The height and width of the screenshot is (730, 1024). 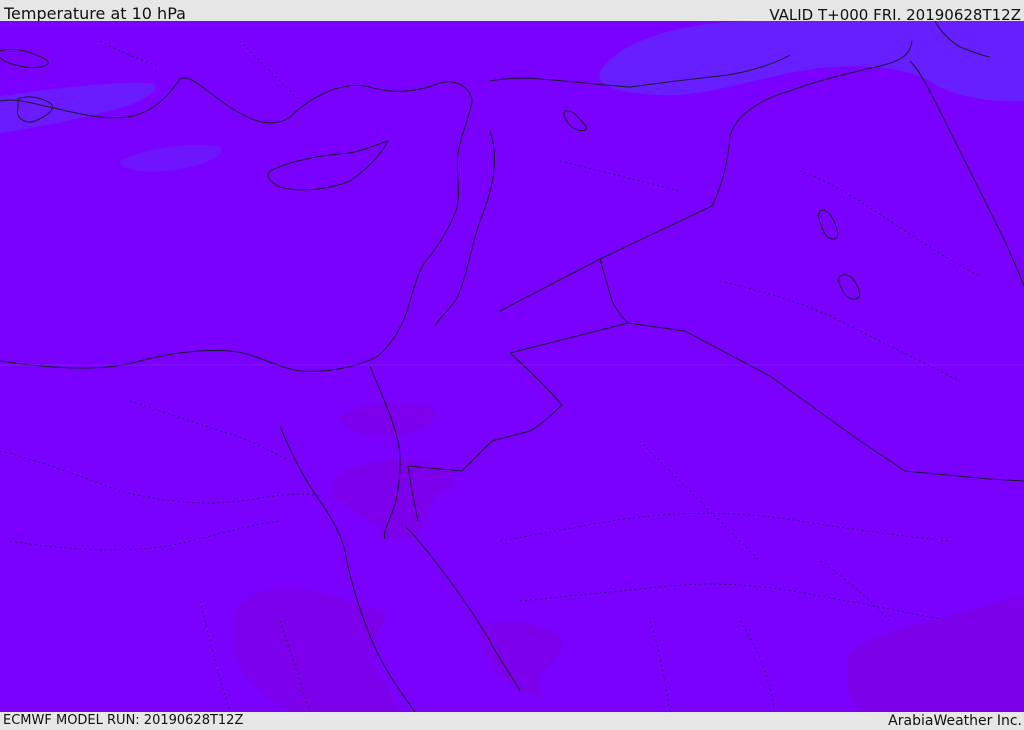 I want to click on model-run: ECMWF MODEL RUN: 20190628T12Z, so click(x=123, y=720).